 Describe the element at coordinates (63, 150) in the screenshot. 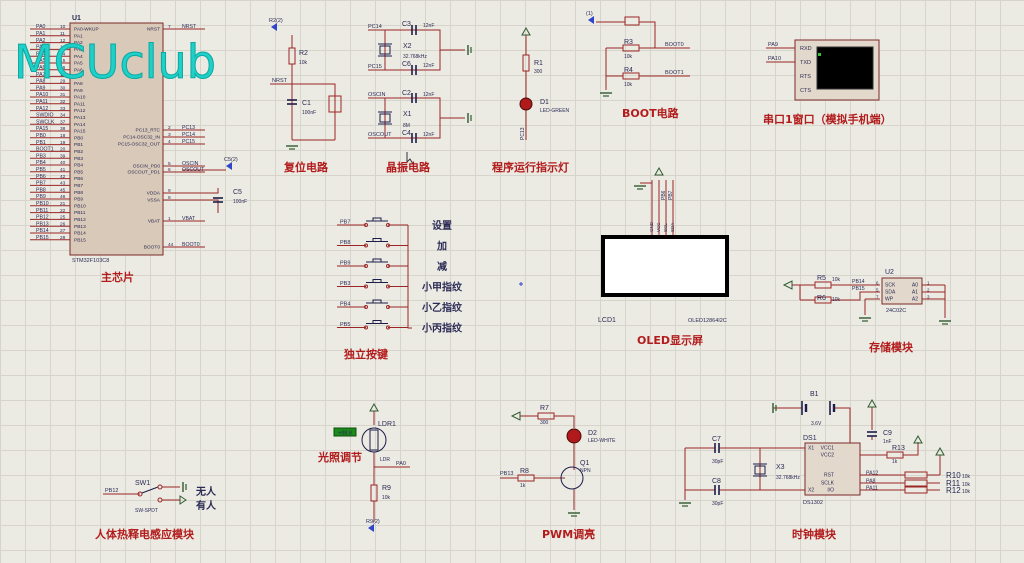

I see `mcu-pin-number: 20` at that location.